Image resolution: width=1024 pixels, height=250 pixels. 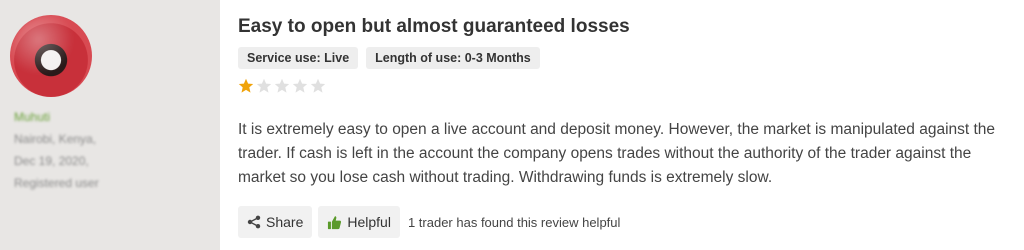 What do you see at coordinates (453, 58) in the screenshot?
I see `length-of-use-badge: Length of use: 0-3 Months` at bounding box center [453, 58].